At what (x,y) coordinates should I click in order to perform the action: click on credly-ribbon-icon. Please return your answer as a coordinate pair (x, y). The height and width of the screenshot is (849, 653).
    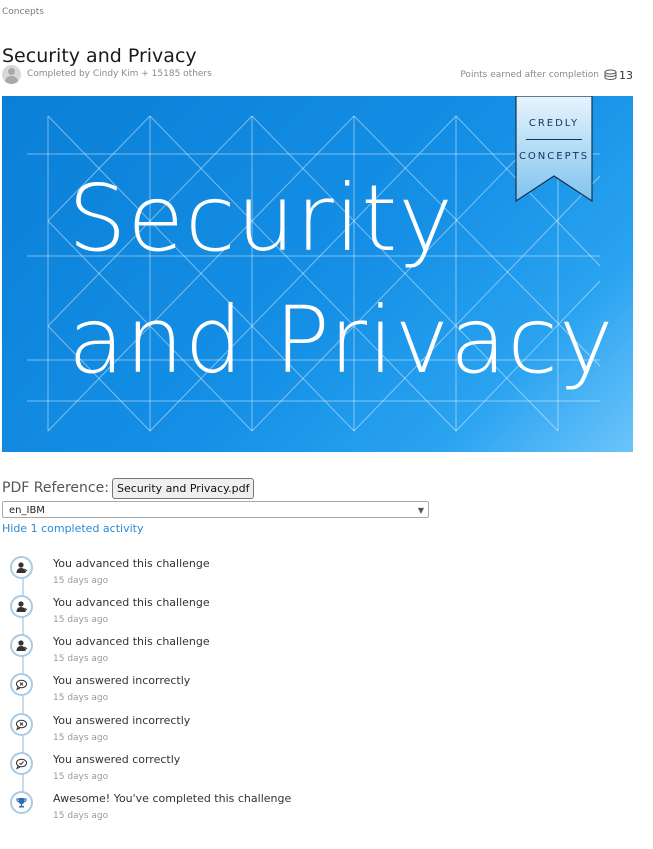
    Looking at the image, I should click on (554, 149).